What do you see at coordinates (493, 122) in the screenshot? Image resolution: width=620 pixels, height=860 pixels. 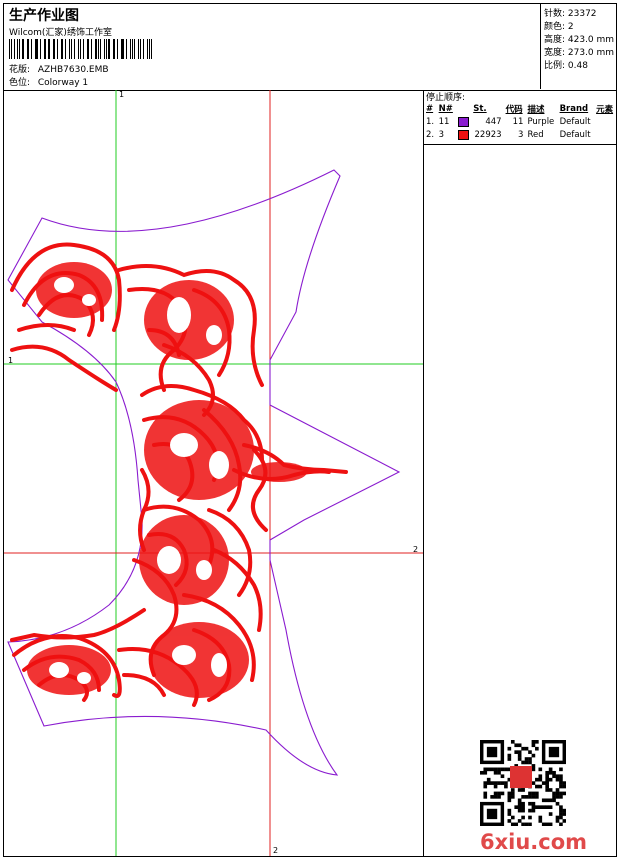 I see `row-stitches: 447` at bounding box center [493, 122].